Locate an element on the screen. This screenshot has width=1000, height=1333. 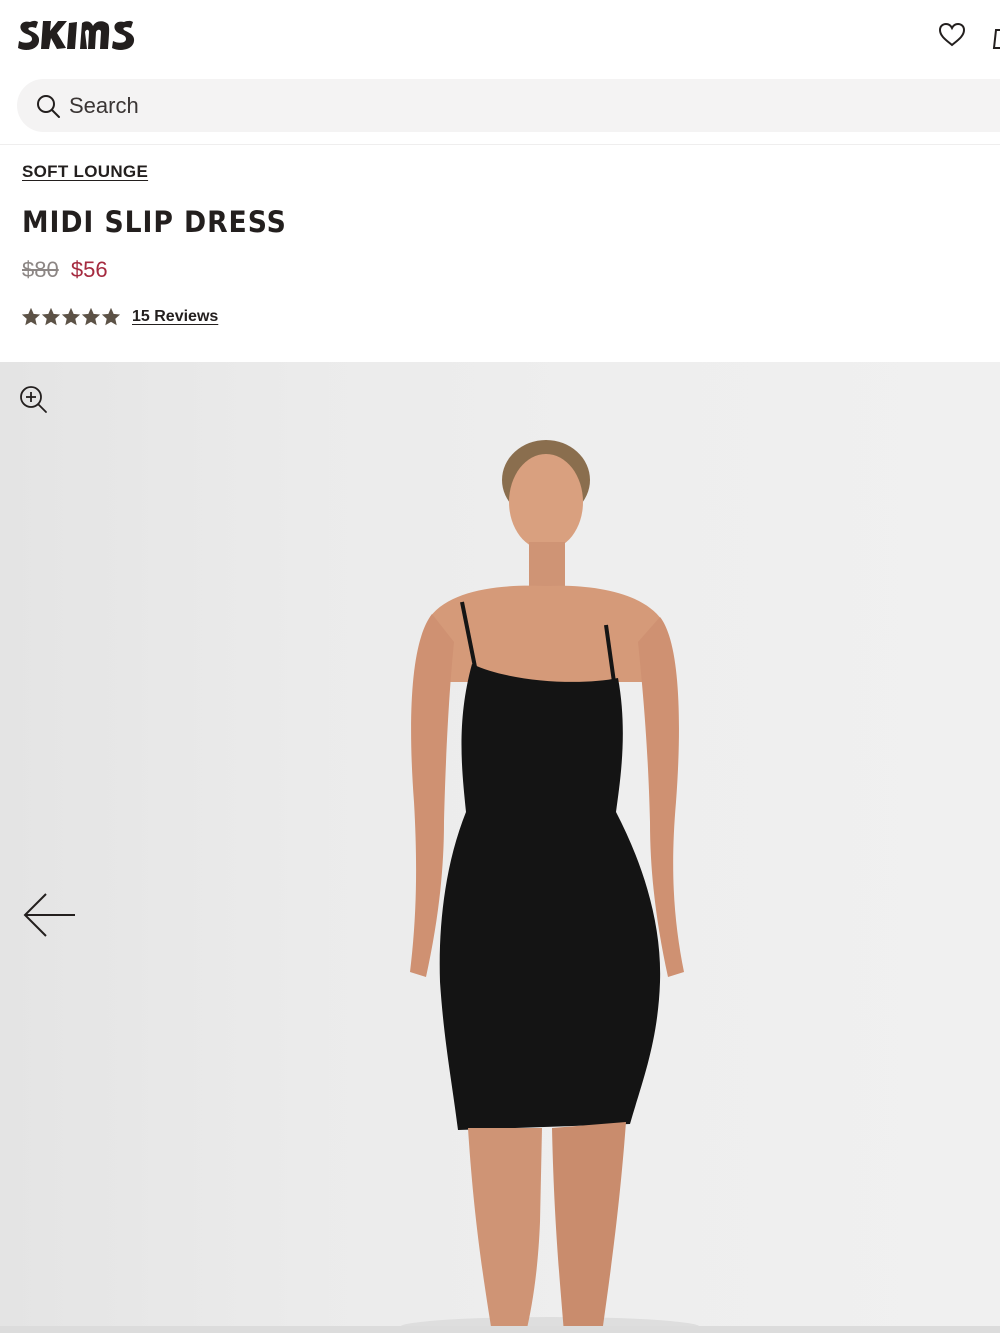
original-price: $80 is located at coordinates (40, 269).